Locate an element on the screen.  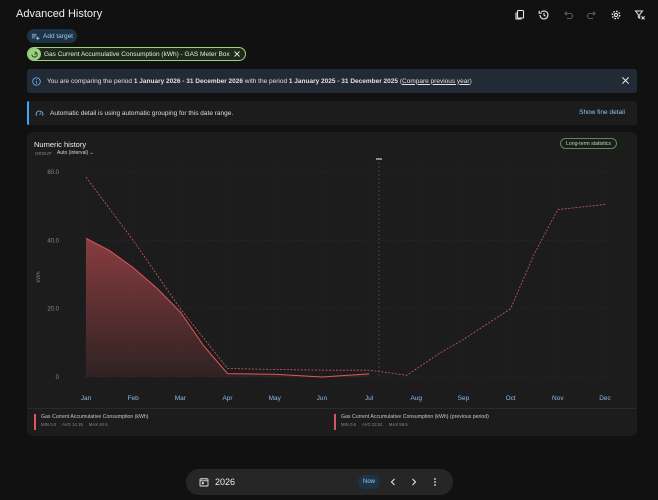
y-axis-label: kWh is located at coordinates (39, 277).